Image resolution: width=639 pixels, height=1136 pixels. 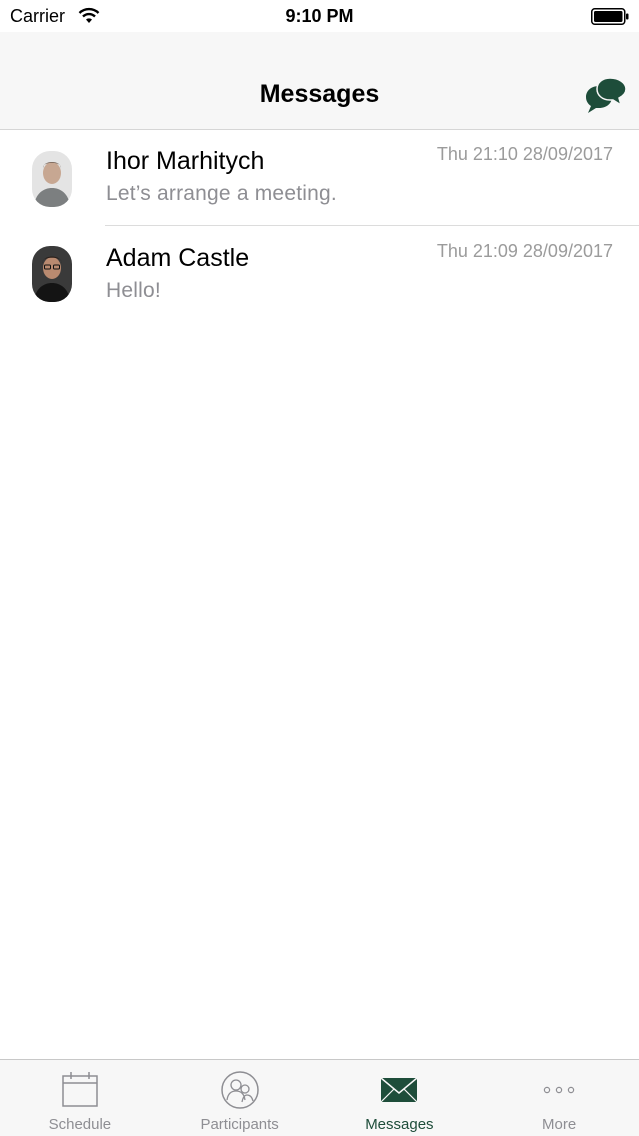 I want to click on more-dots-icon, so click(x=559, y=1090).